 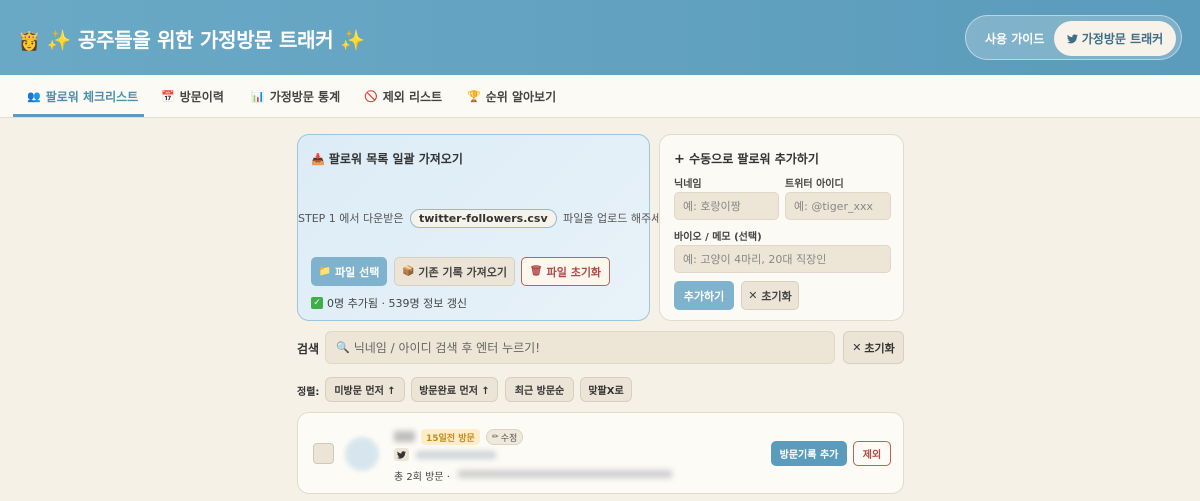 I want to click on import-status: ✓ 0명 추가됨 · 539명 정보 갱신, so click(x=389, y=303).